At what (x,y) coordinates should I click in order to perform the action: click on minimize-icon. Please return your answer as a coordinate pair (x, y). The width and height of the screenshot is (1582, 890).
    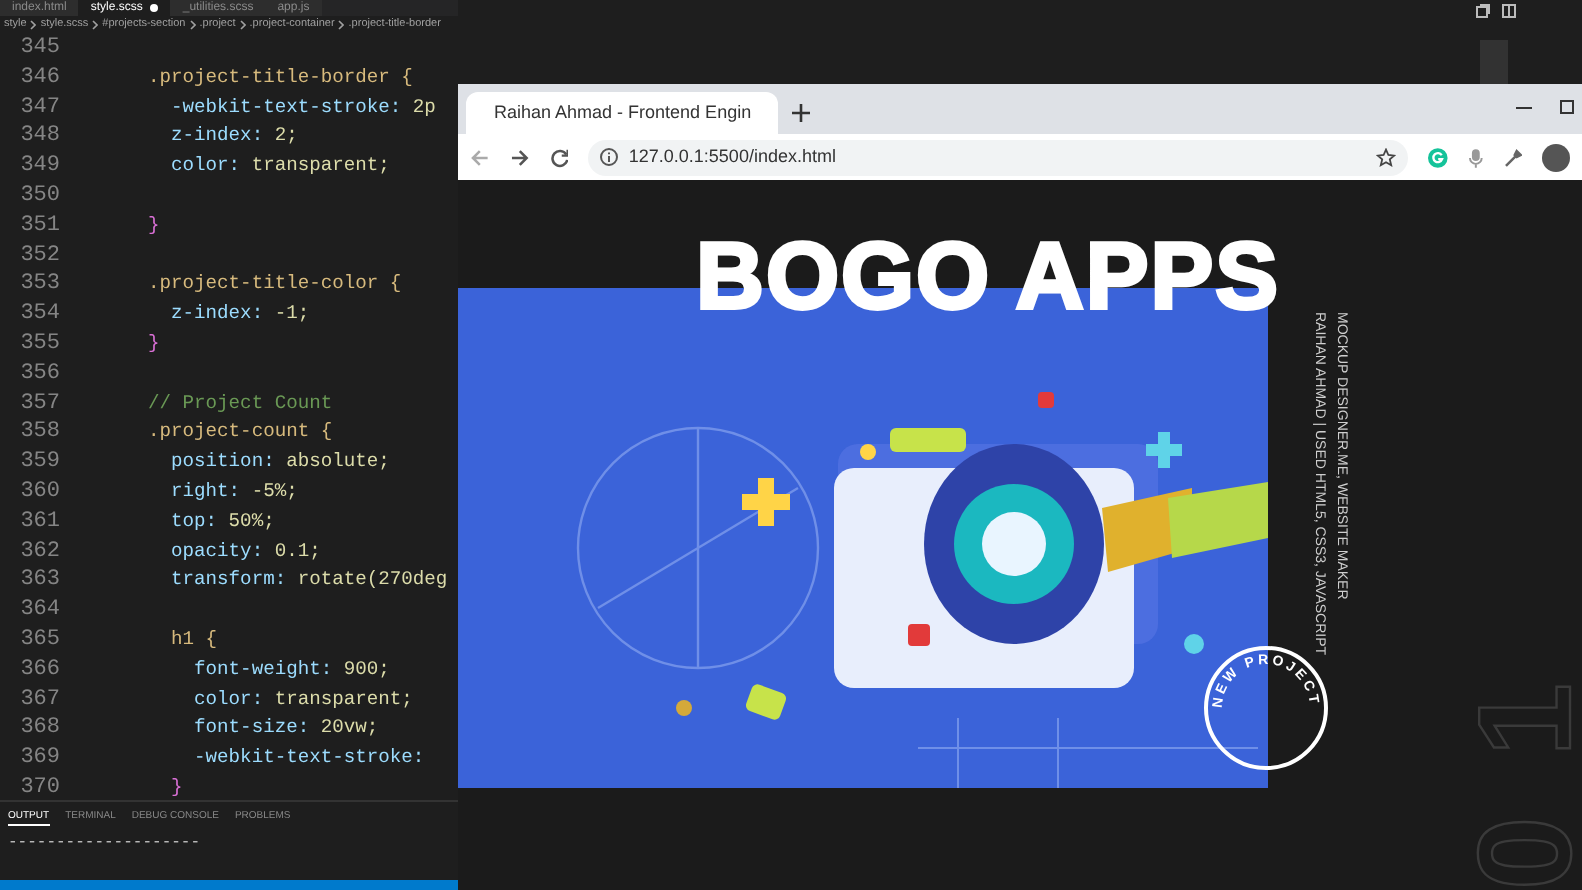
    Looking at the image, I should click on (1524, 108).